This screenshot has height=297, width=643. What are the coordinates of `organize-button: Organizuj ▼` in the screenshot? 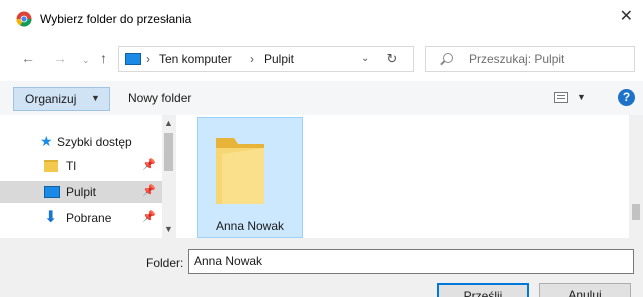 It's located at (61, 99).